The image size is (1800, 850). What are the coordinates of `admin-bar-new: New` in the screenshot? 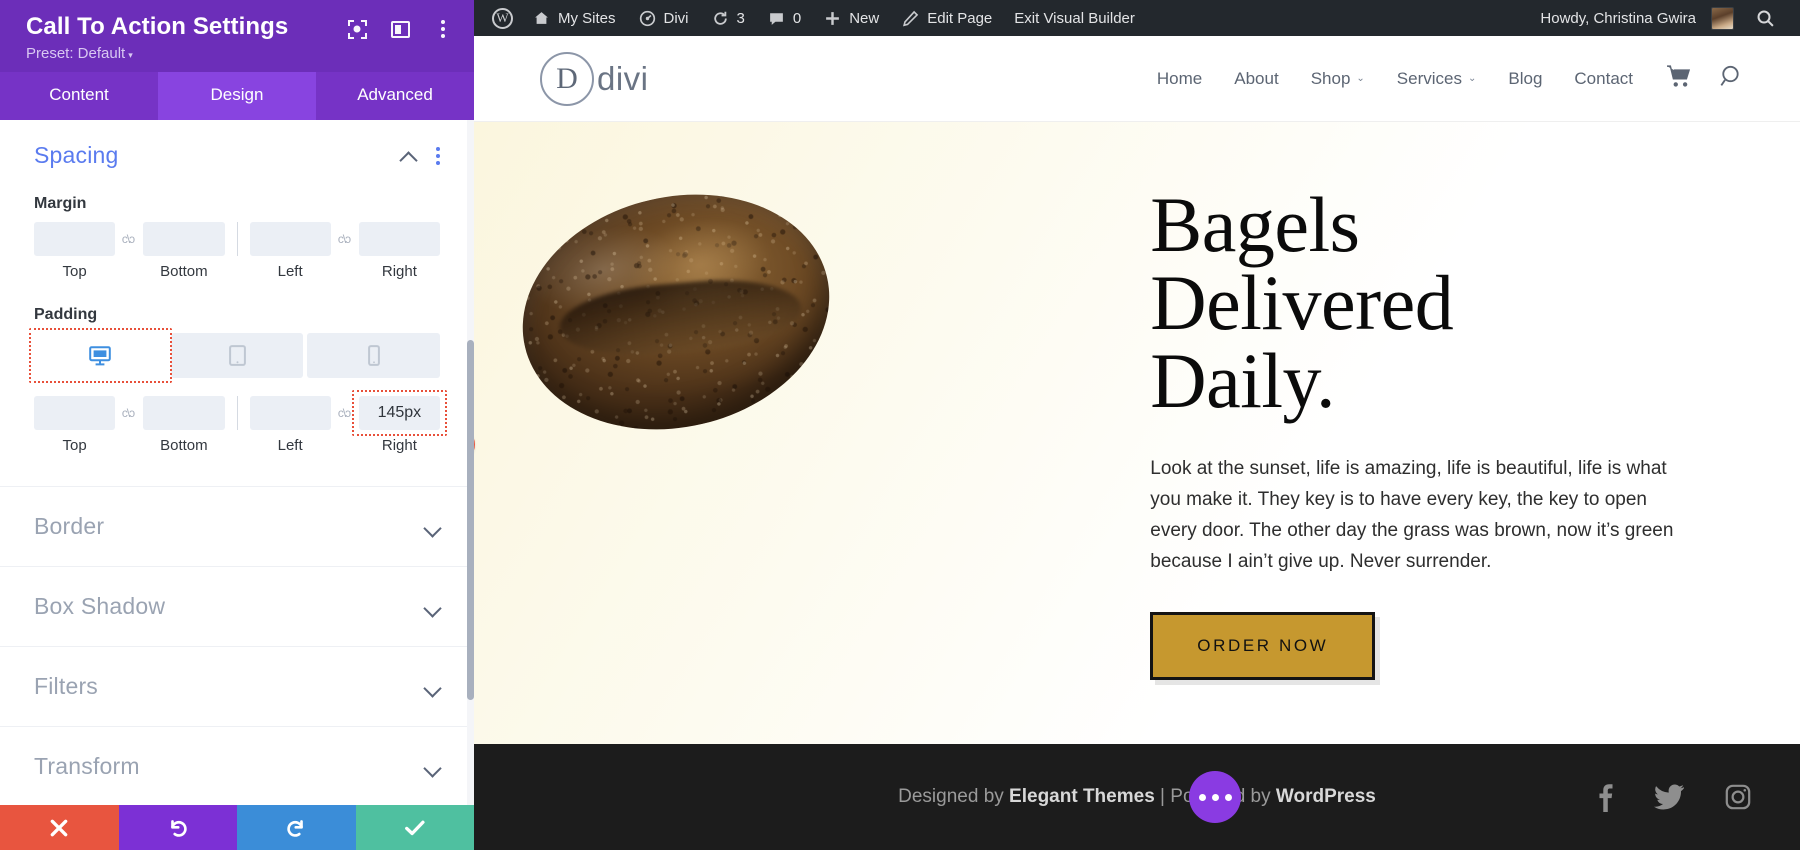 It's located at (851, 18).